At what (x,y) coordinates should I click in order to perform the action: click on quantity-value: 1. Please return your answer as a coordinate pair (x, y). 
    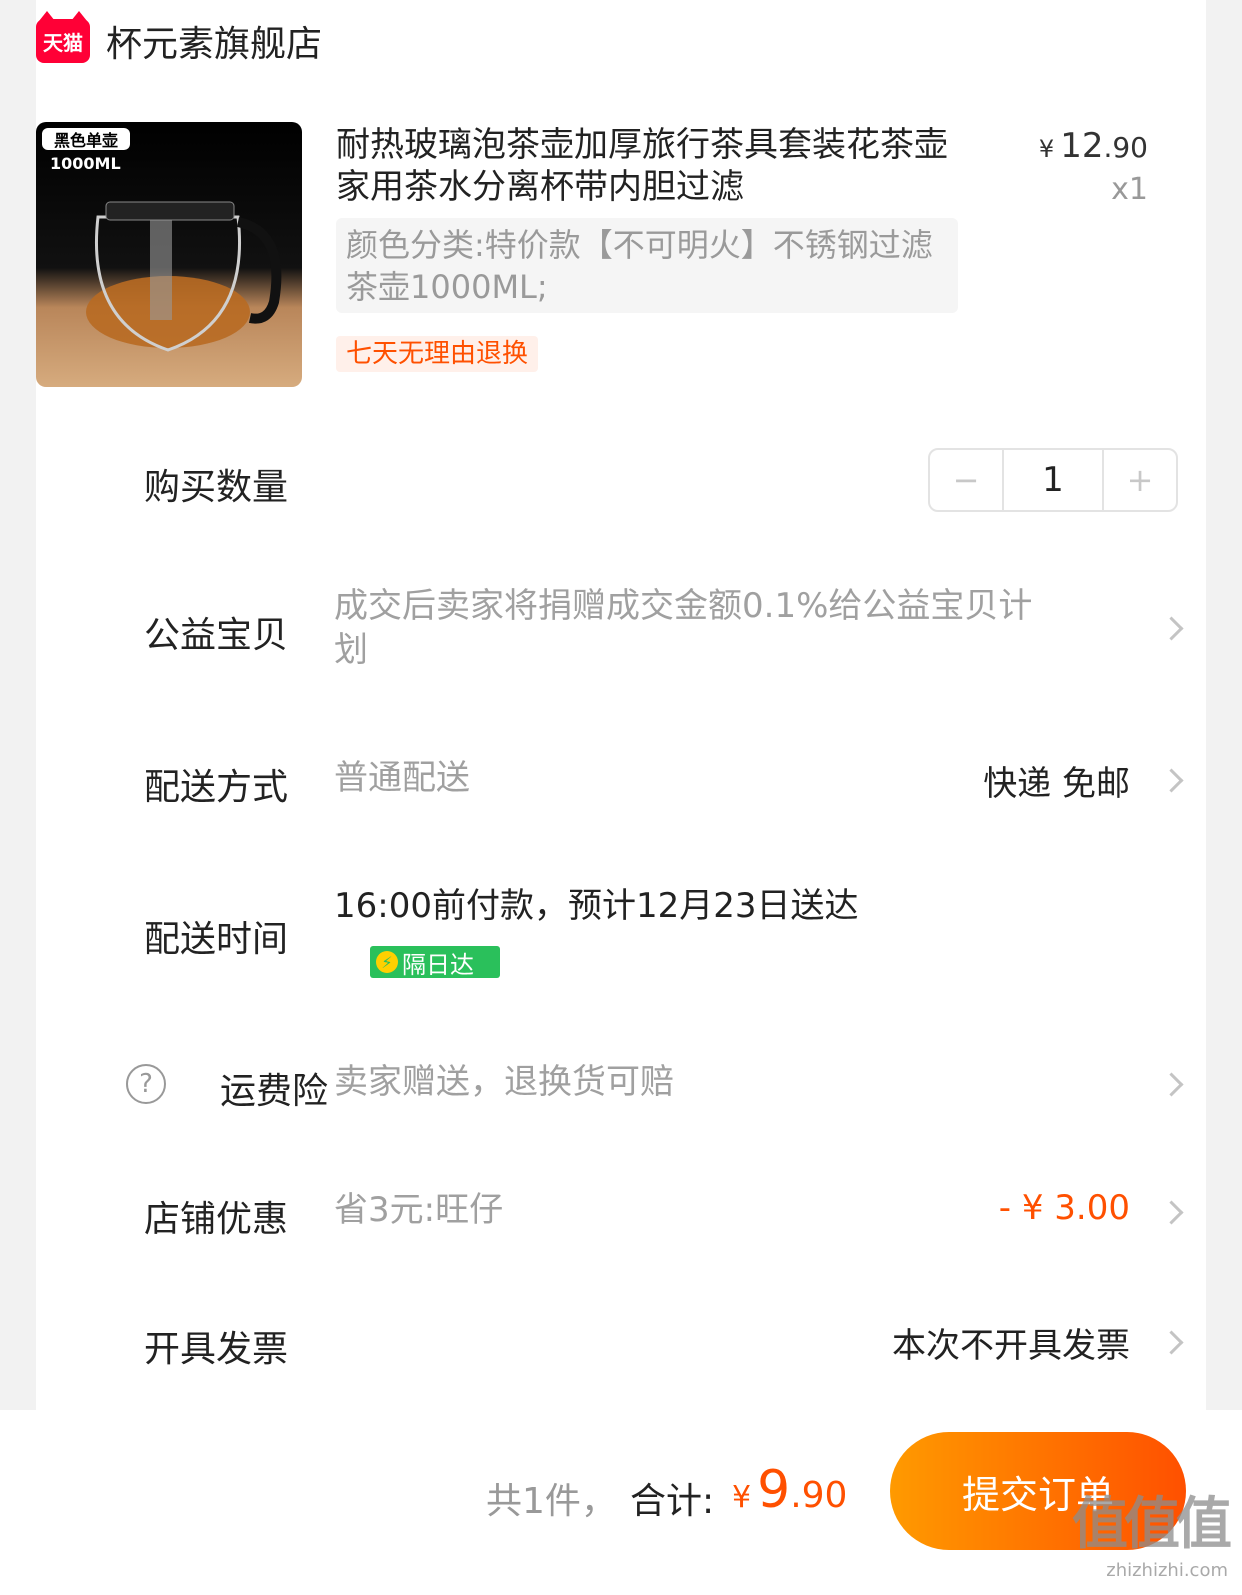
    Looking at the image, I should click on (1053, 480).